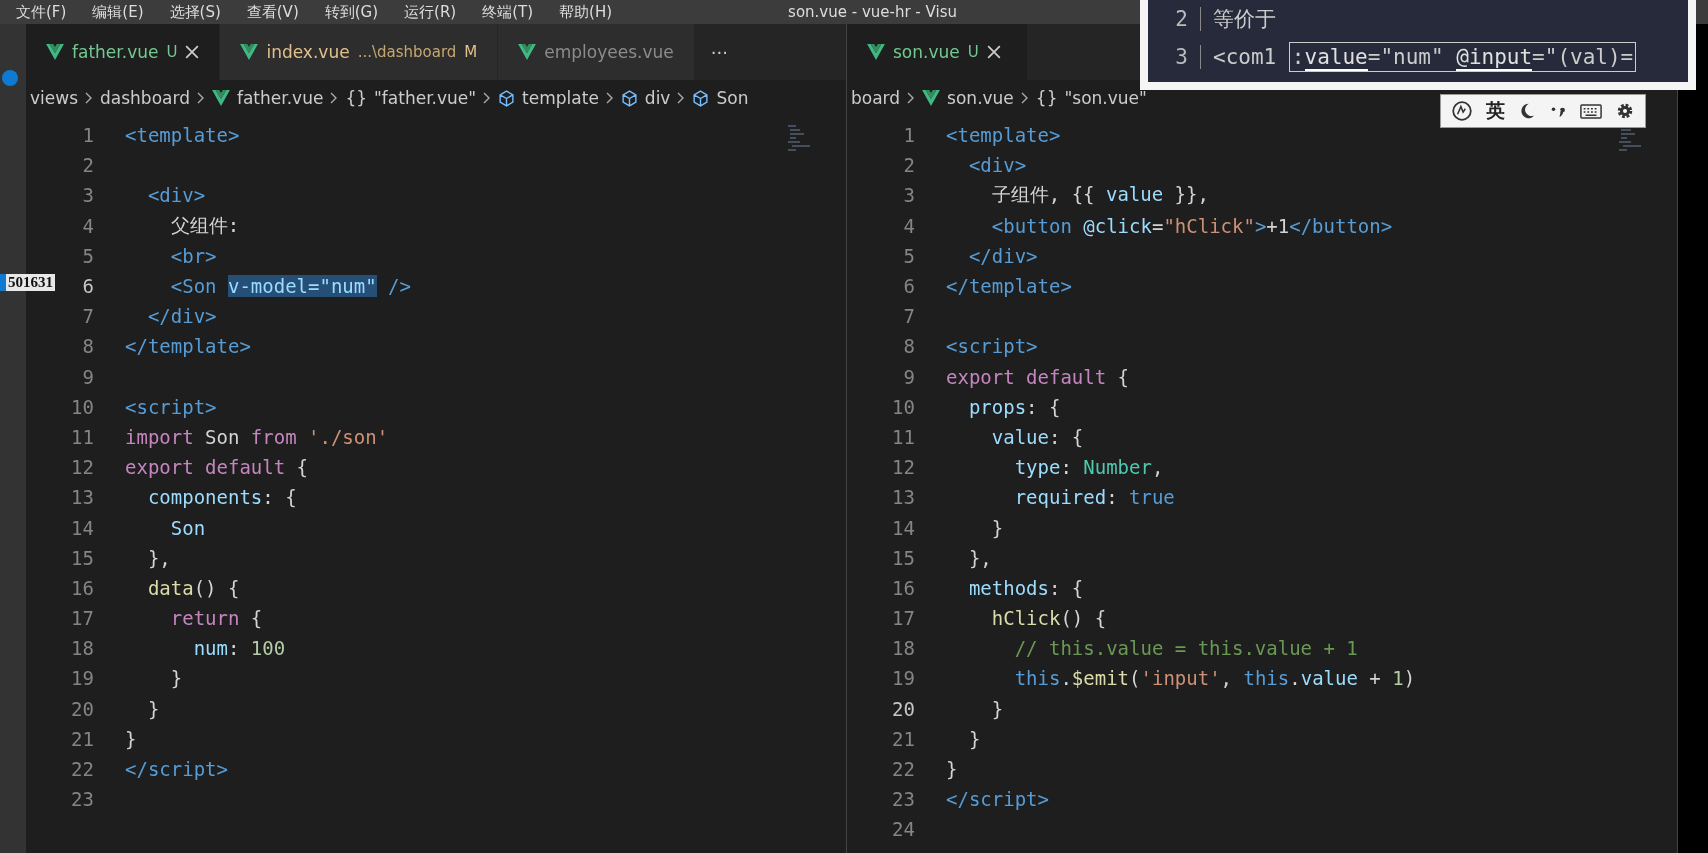 The width and height of the screenshot is (1708, 853). Describe the element at coordinates (596, 52) in the screenshot. I see `editor-tab: employees.vue` at that location.